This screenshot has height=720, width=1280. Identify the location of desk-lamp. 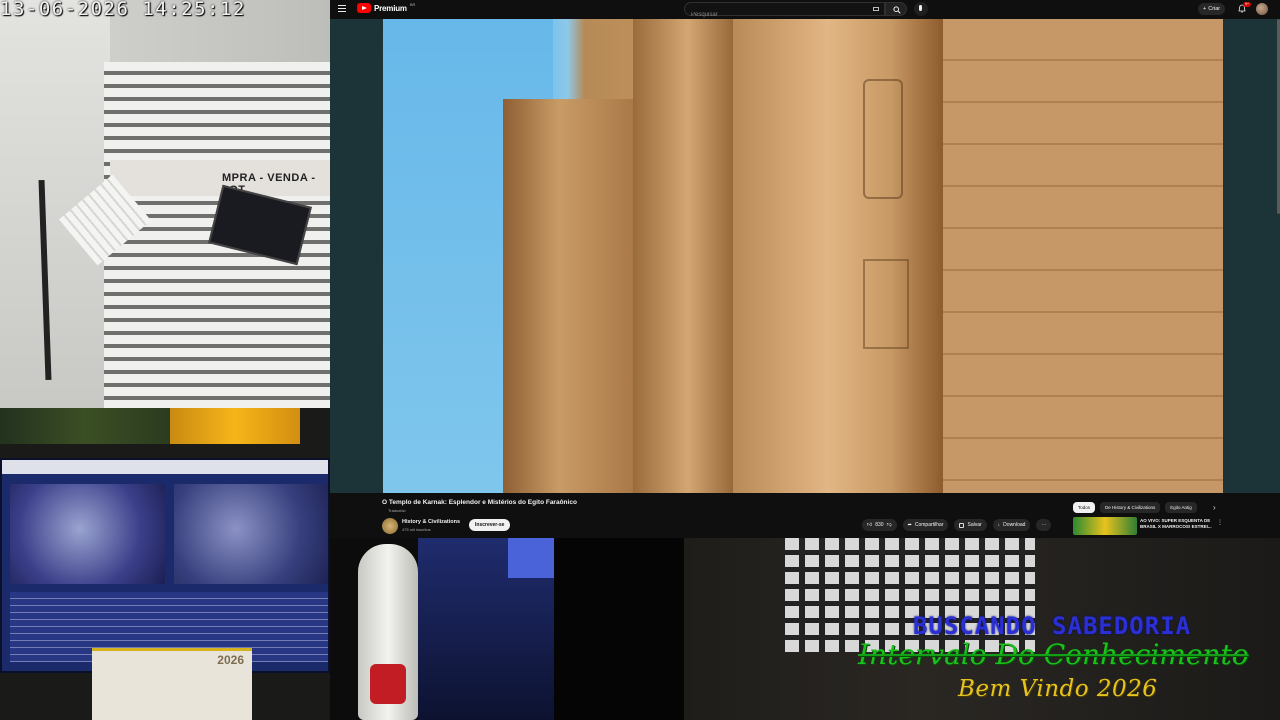
(235, 426).